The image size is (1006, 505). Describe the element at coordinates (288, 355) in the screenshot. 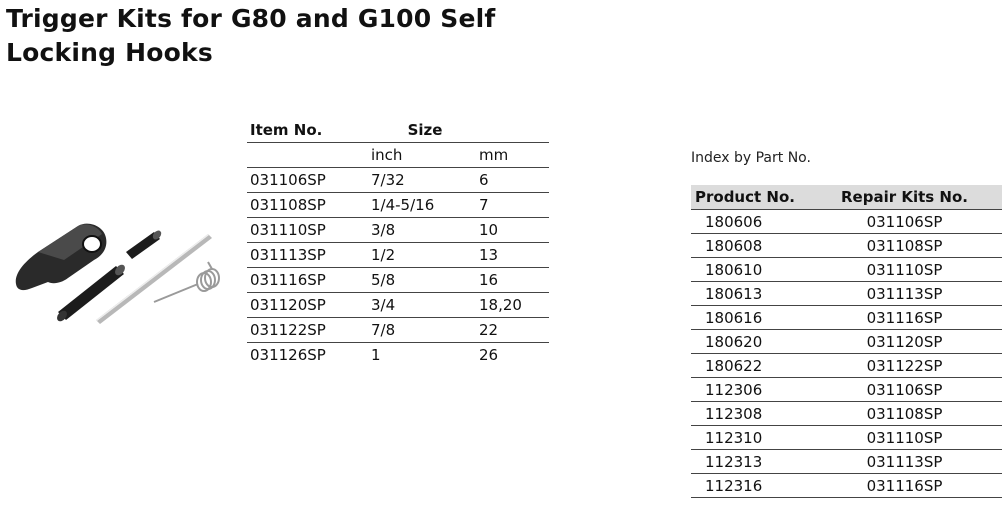

I see `item-no-cell: 031126SP` at that location.